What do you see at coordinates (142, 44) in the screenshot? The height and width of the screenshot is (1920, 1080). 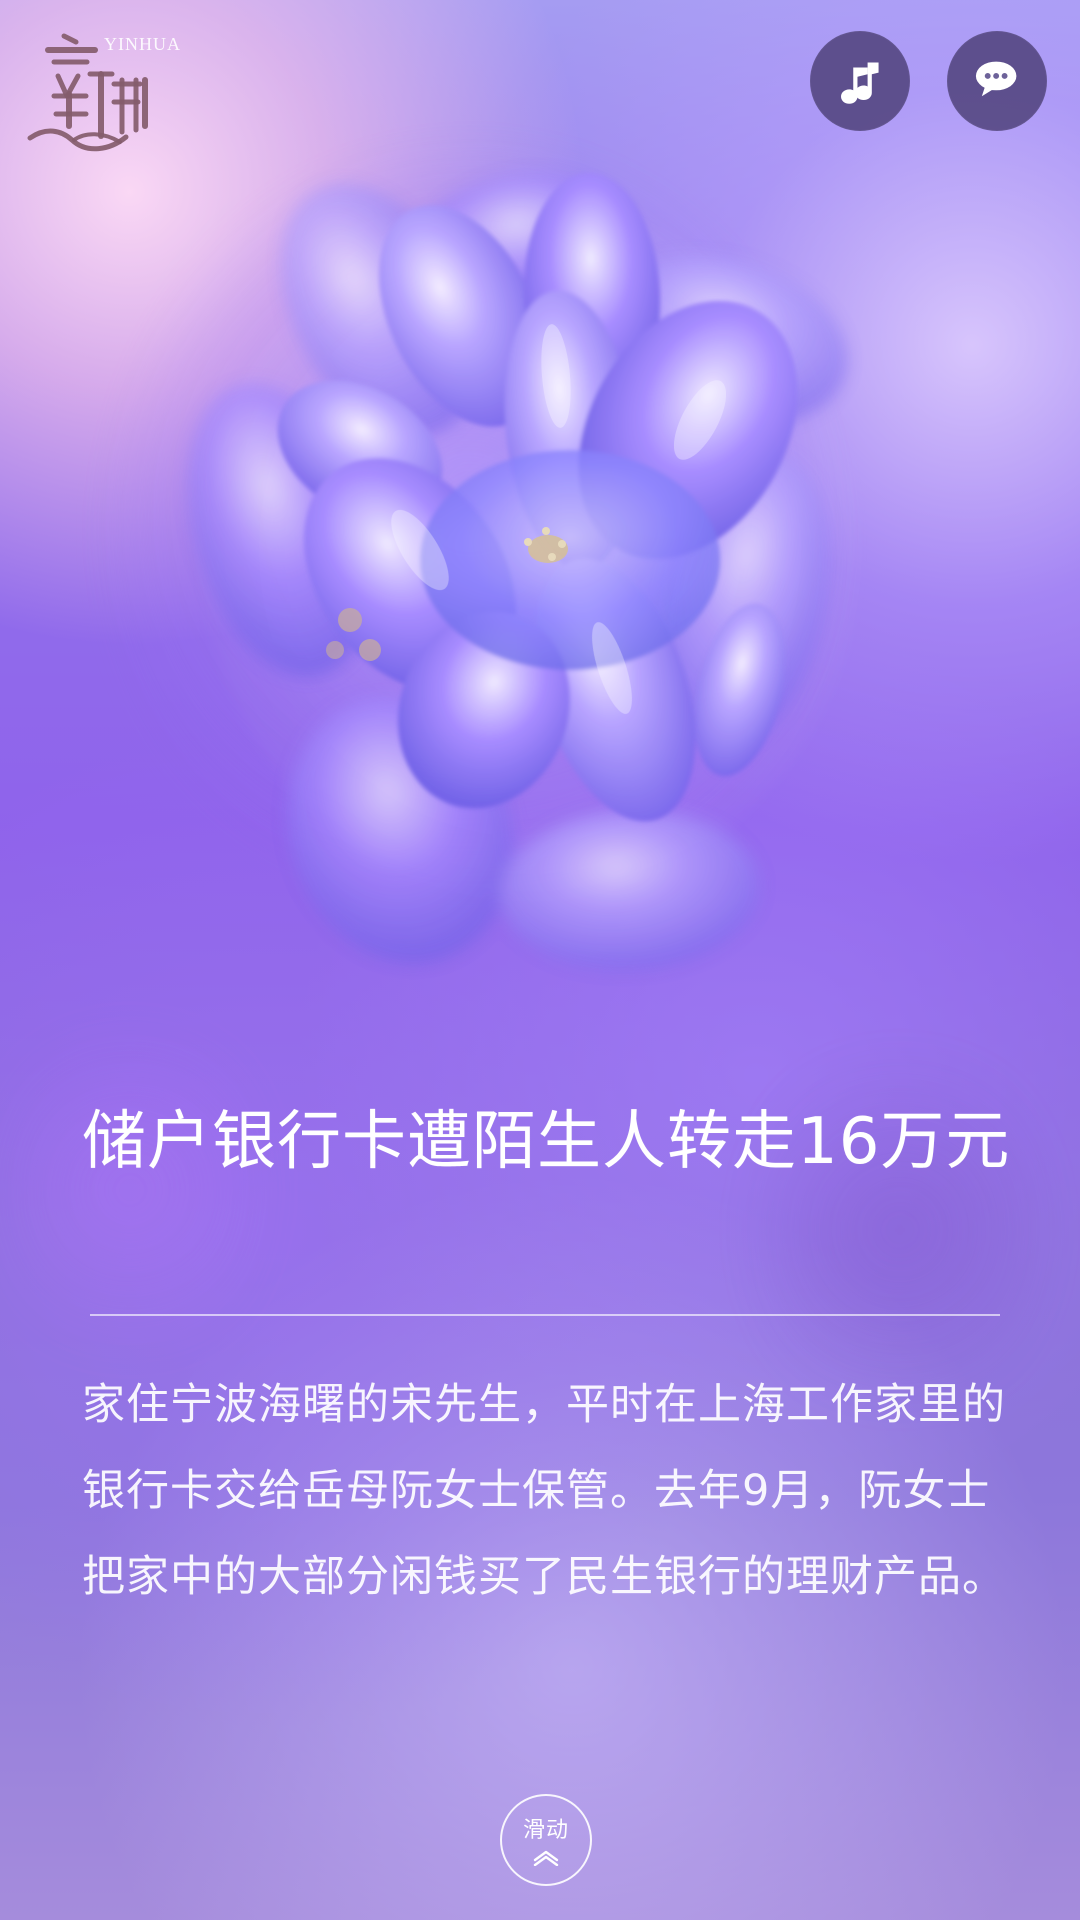 I see `logo-latin-text: YINHUA` at bounding box center [142, 44].